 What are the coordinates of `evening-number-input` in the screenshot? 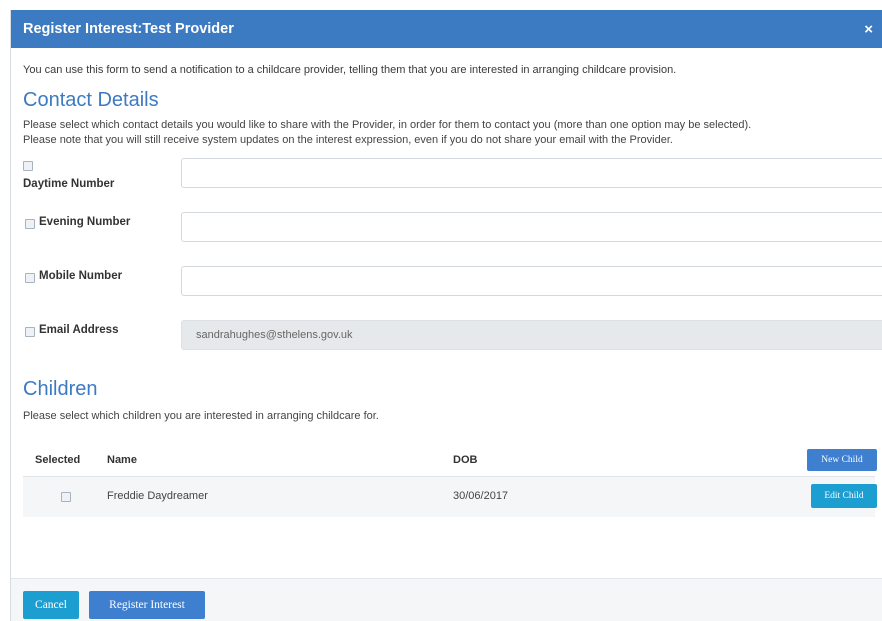 It's located at (531, 227).